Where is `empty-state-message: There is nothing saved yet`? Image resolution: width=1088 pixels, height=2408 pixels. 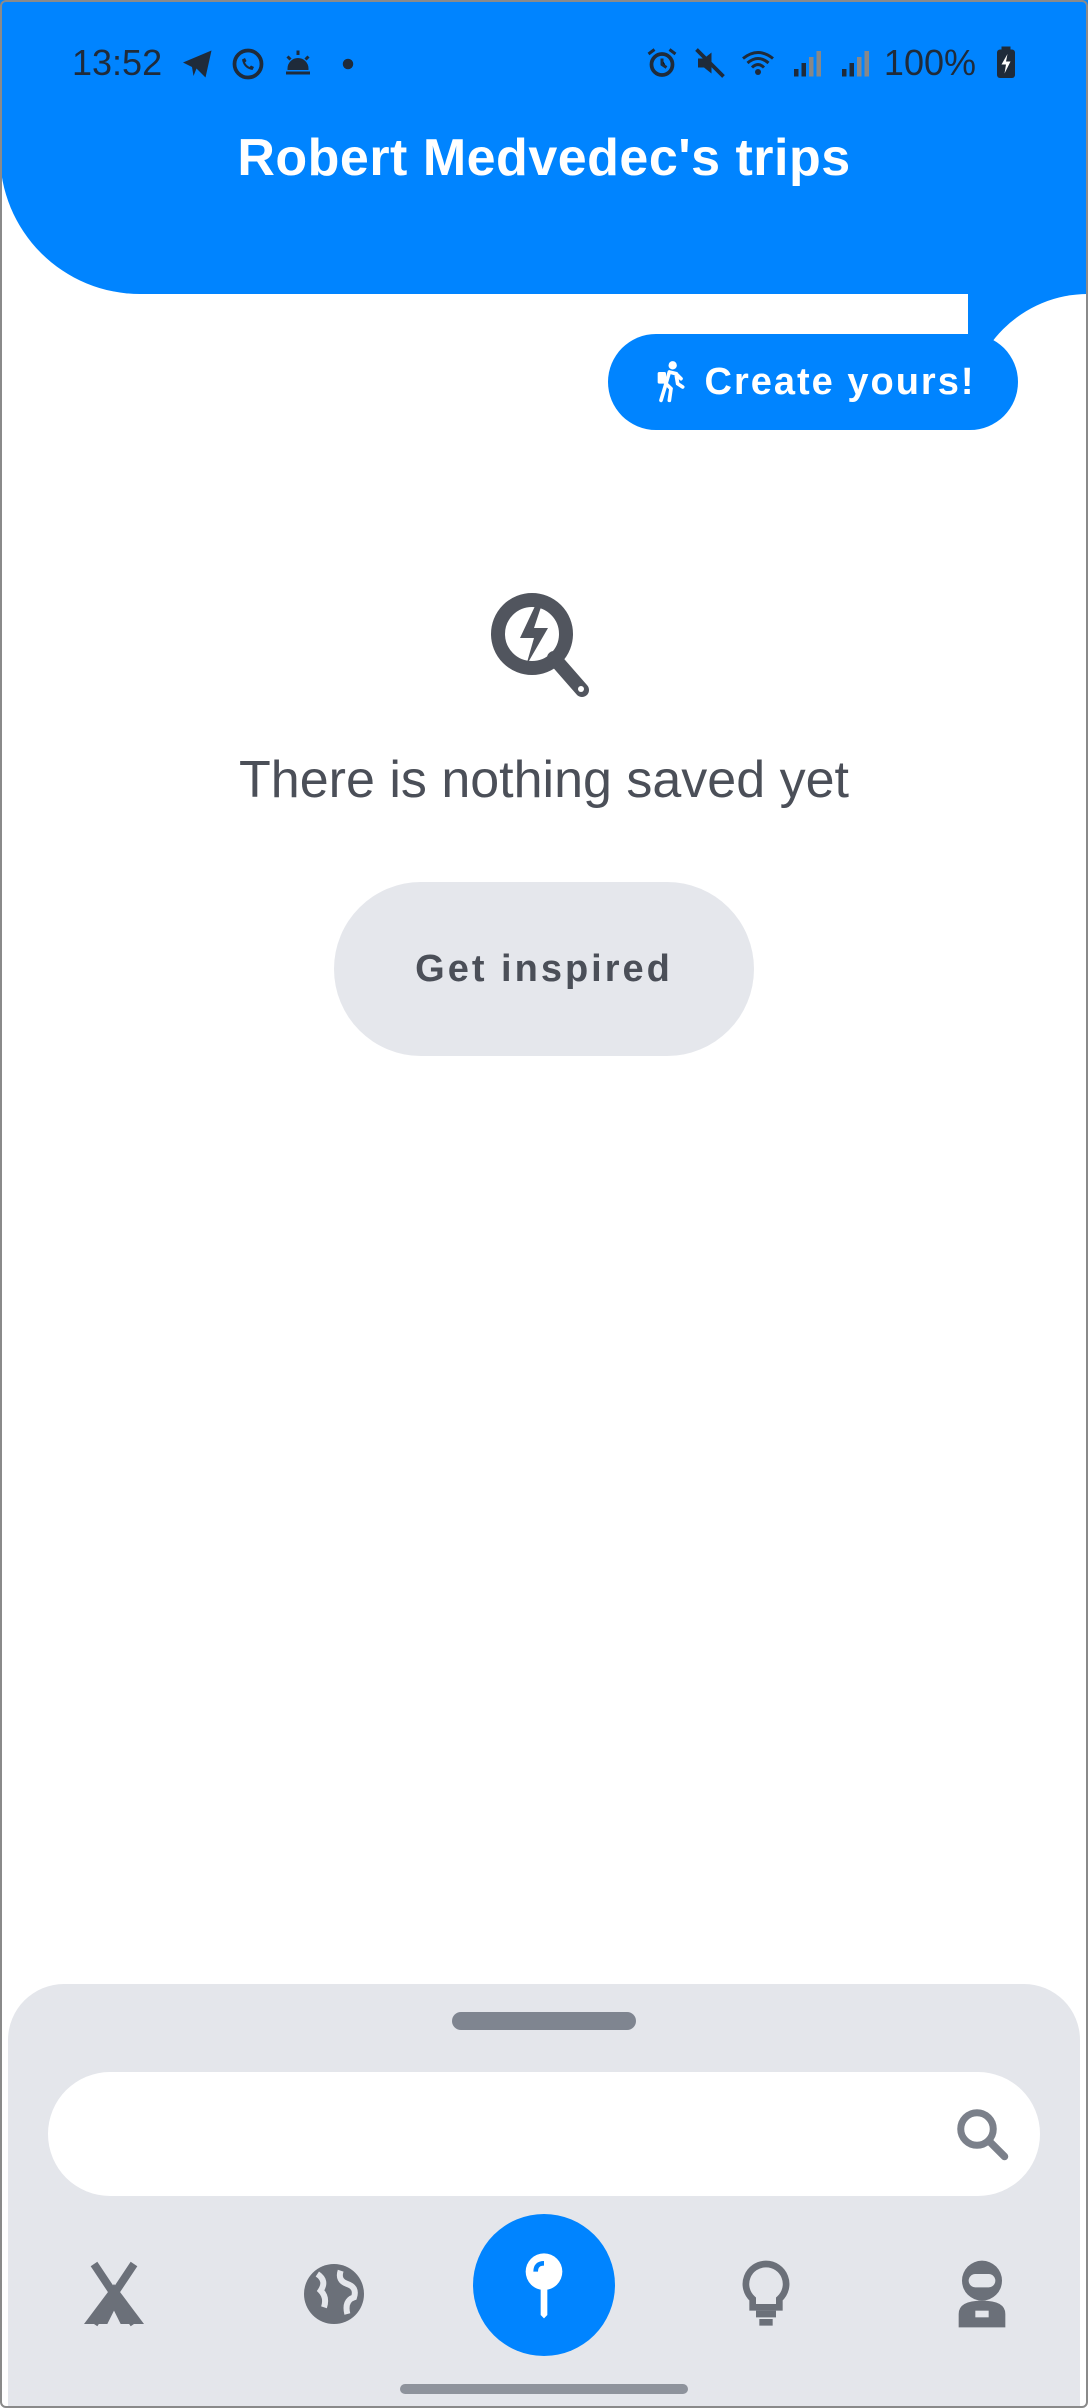 empty-state-message: There is nothing saved yet is located at coordinates (544, 780).